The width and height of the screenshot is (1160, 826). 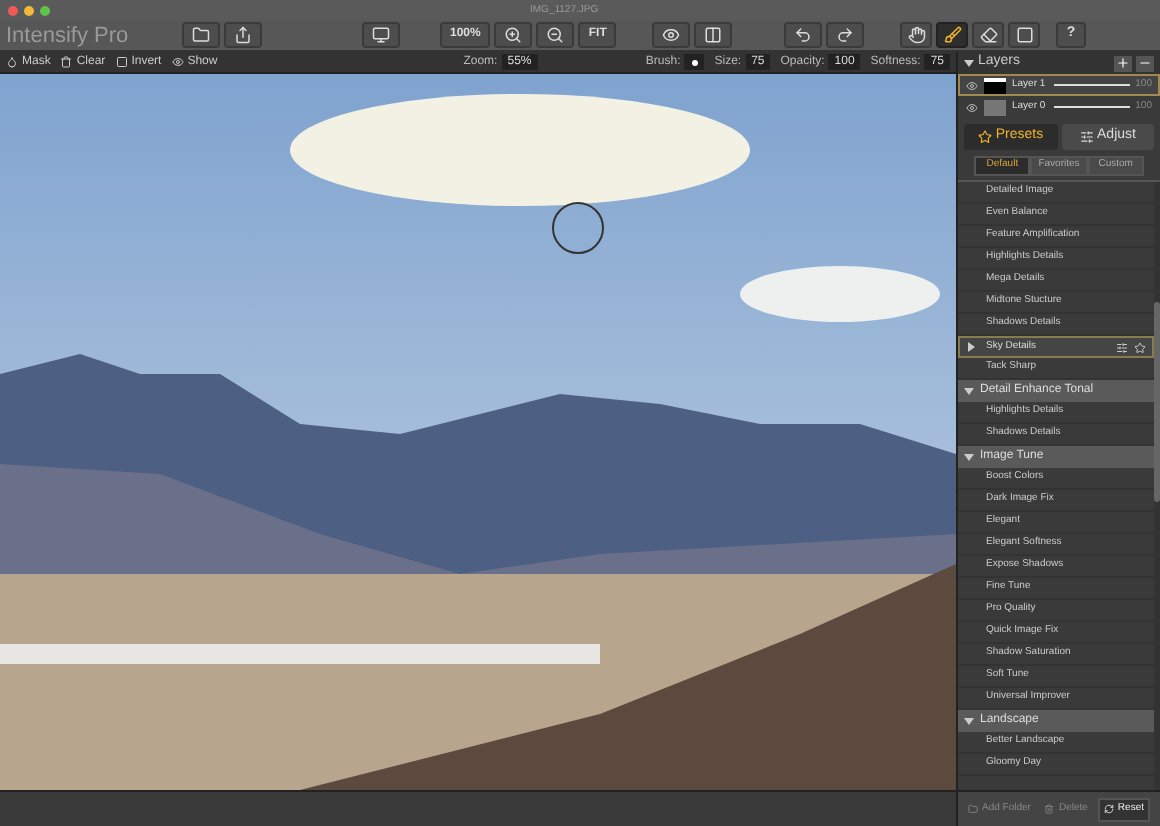 I want to click on zoom-in-icon, so click(x=513, y=35).